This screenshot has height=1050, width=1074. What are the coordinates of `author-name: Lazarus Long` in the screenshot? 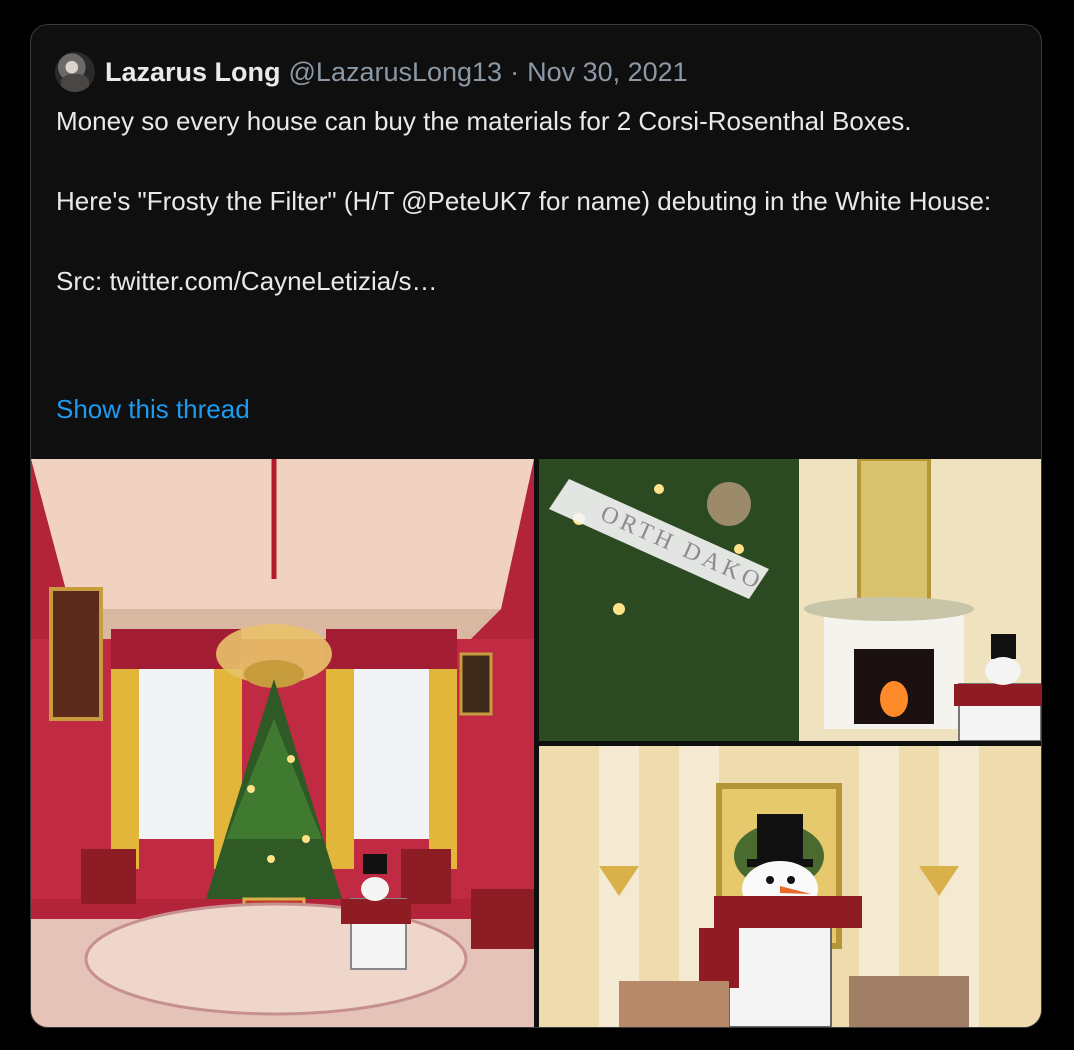 It's located at (193, 72).